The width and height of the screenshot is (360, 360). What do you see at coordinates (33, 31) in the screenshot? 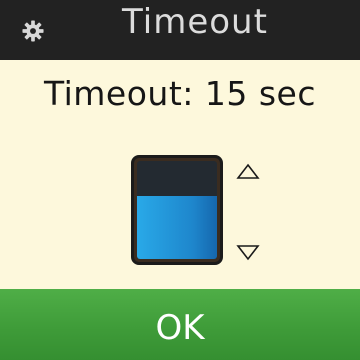
I see `gear-icon` at bounding box center [33, 31].